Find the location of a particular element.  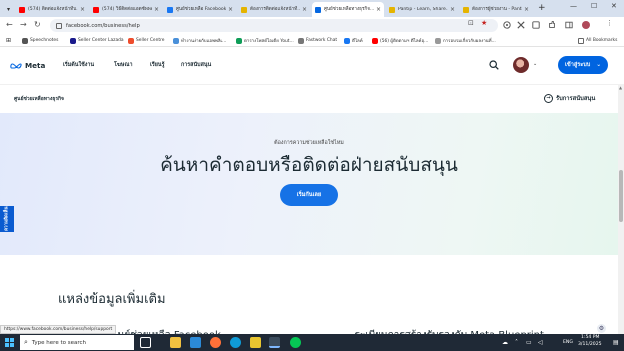

clock-date: 3/11/2025 is located at coordinates (590, 344).